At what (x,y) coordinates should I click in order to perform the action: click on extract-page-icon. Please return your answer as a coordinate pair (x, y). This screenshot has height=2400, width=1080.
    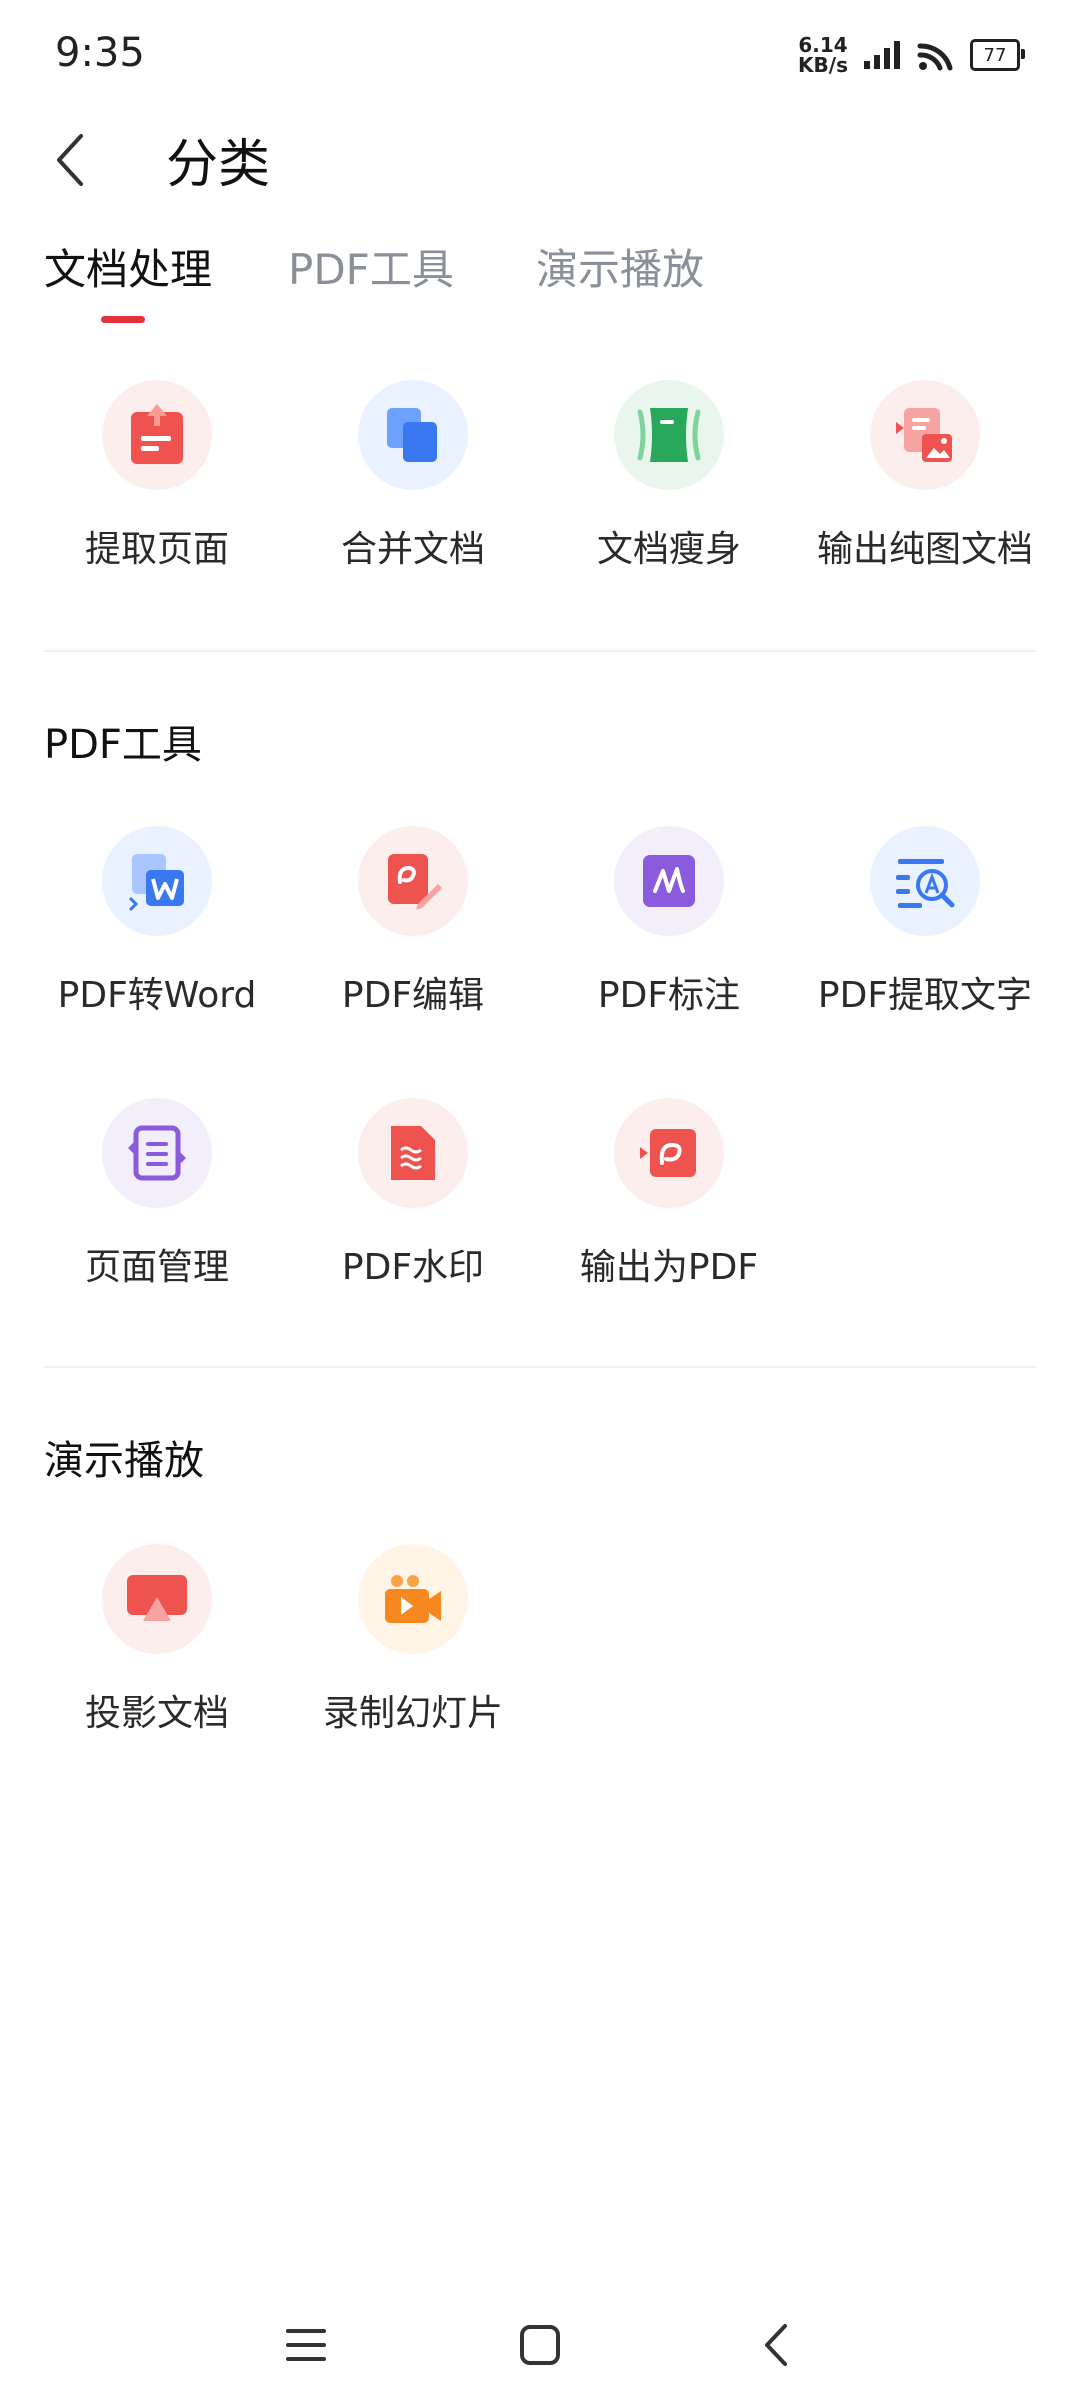
    Looking at the image, I should click on (157, 435).